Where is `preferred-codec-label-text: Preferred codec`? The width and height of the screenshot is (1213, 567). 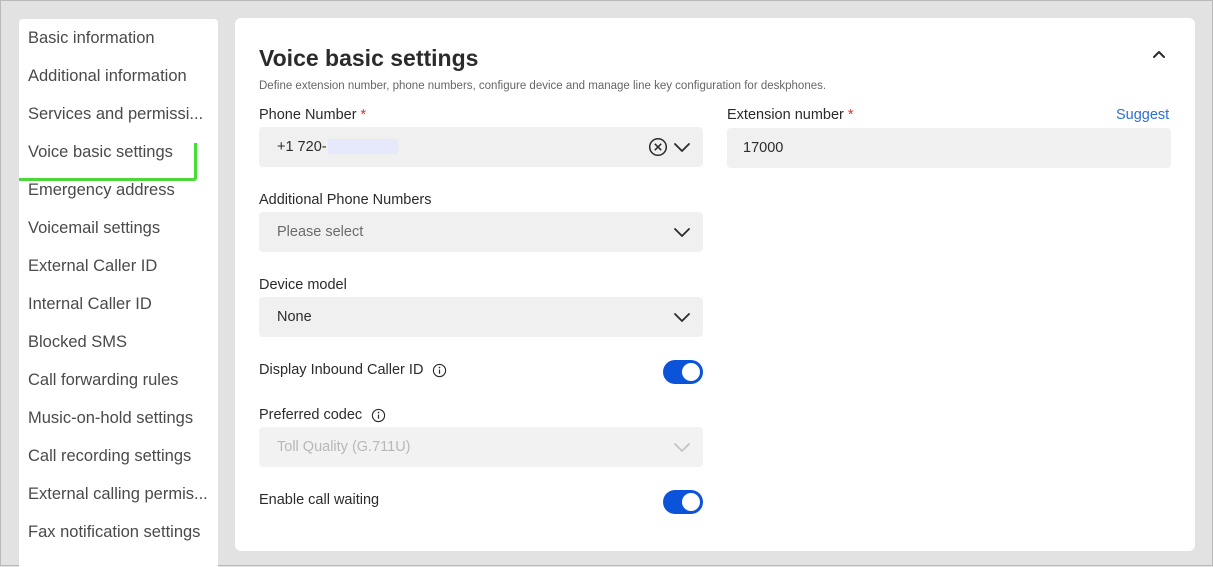
preferred-codec-label-text: Preferred codec is located at coordinates (311, 415).